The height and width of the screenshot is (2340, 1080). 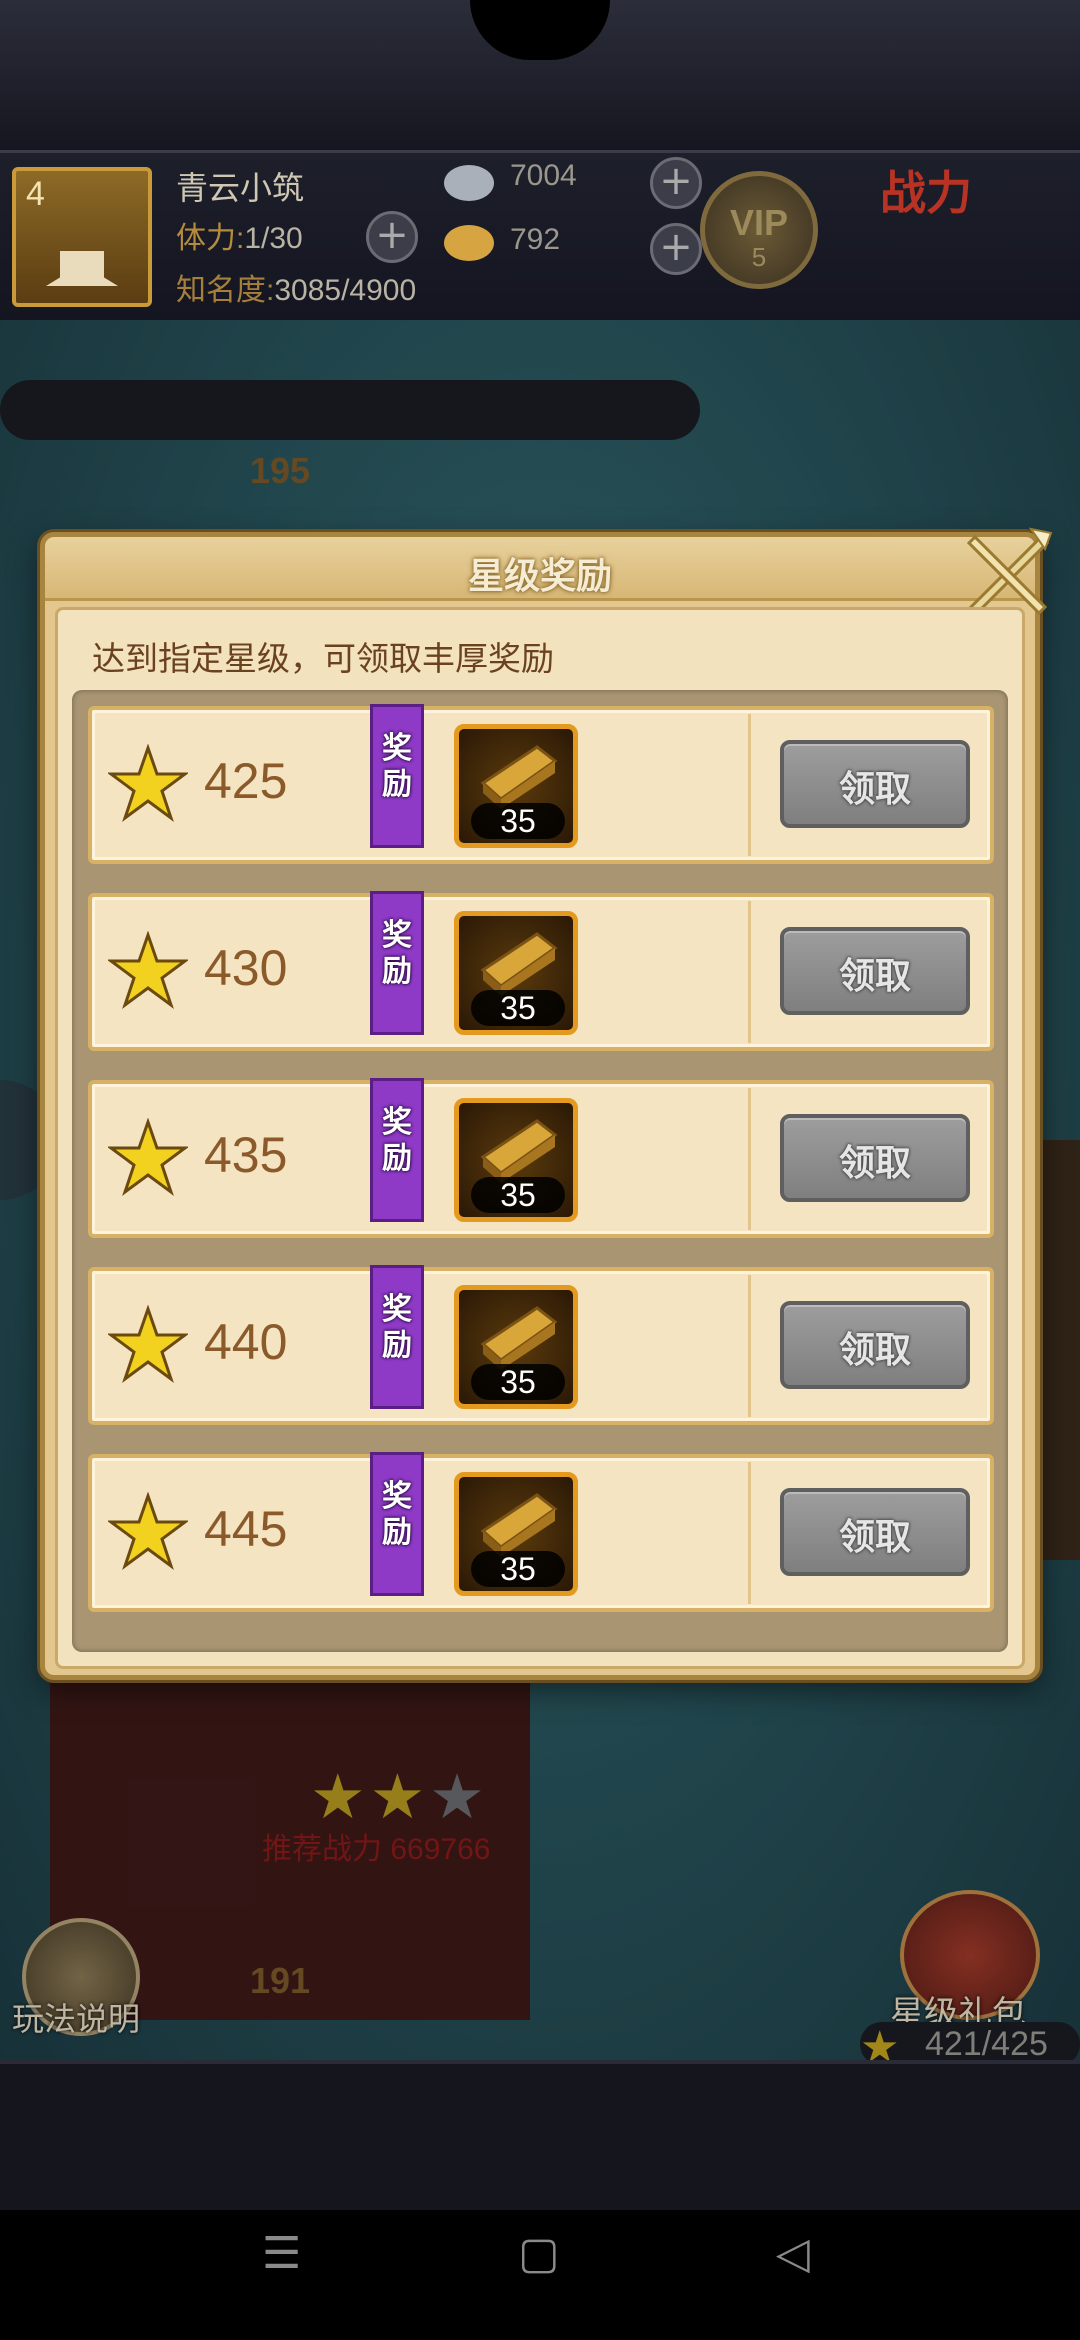 I want to click on close-icon, so click(x=1009, y=571).